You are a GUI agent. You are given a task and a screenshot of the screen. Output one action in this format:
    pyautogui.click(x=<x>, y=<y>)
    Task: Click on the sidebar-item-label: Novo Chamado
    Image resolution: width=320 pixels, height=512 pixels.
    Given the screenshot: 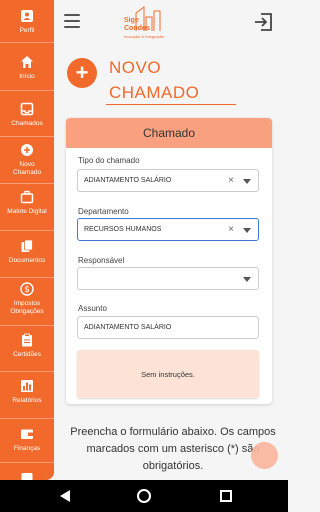 What is the action you would take?
    pyautogui.click(x=27, y=168)
    